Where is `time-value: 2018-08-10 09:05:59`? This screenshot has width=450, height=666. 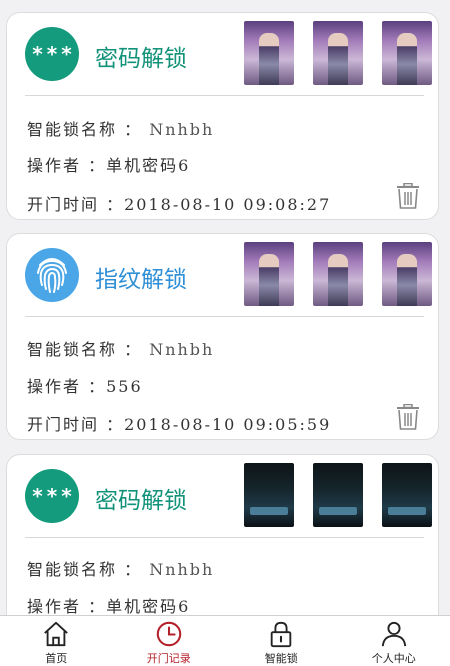
time-value: 2018-08-10 09:05:59 is located at coordinates (227, 424).